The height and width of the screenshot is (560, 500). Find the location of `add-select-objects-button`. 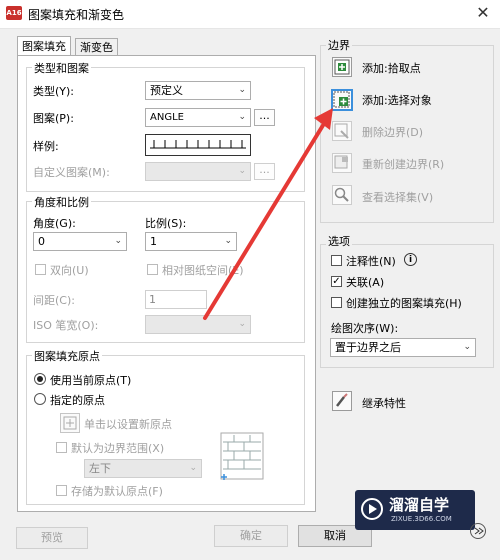

add-select-objects-button is located at coordinates (342, 100).